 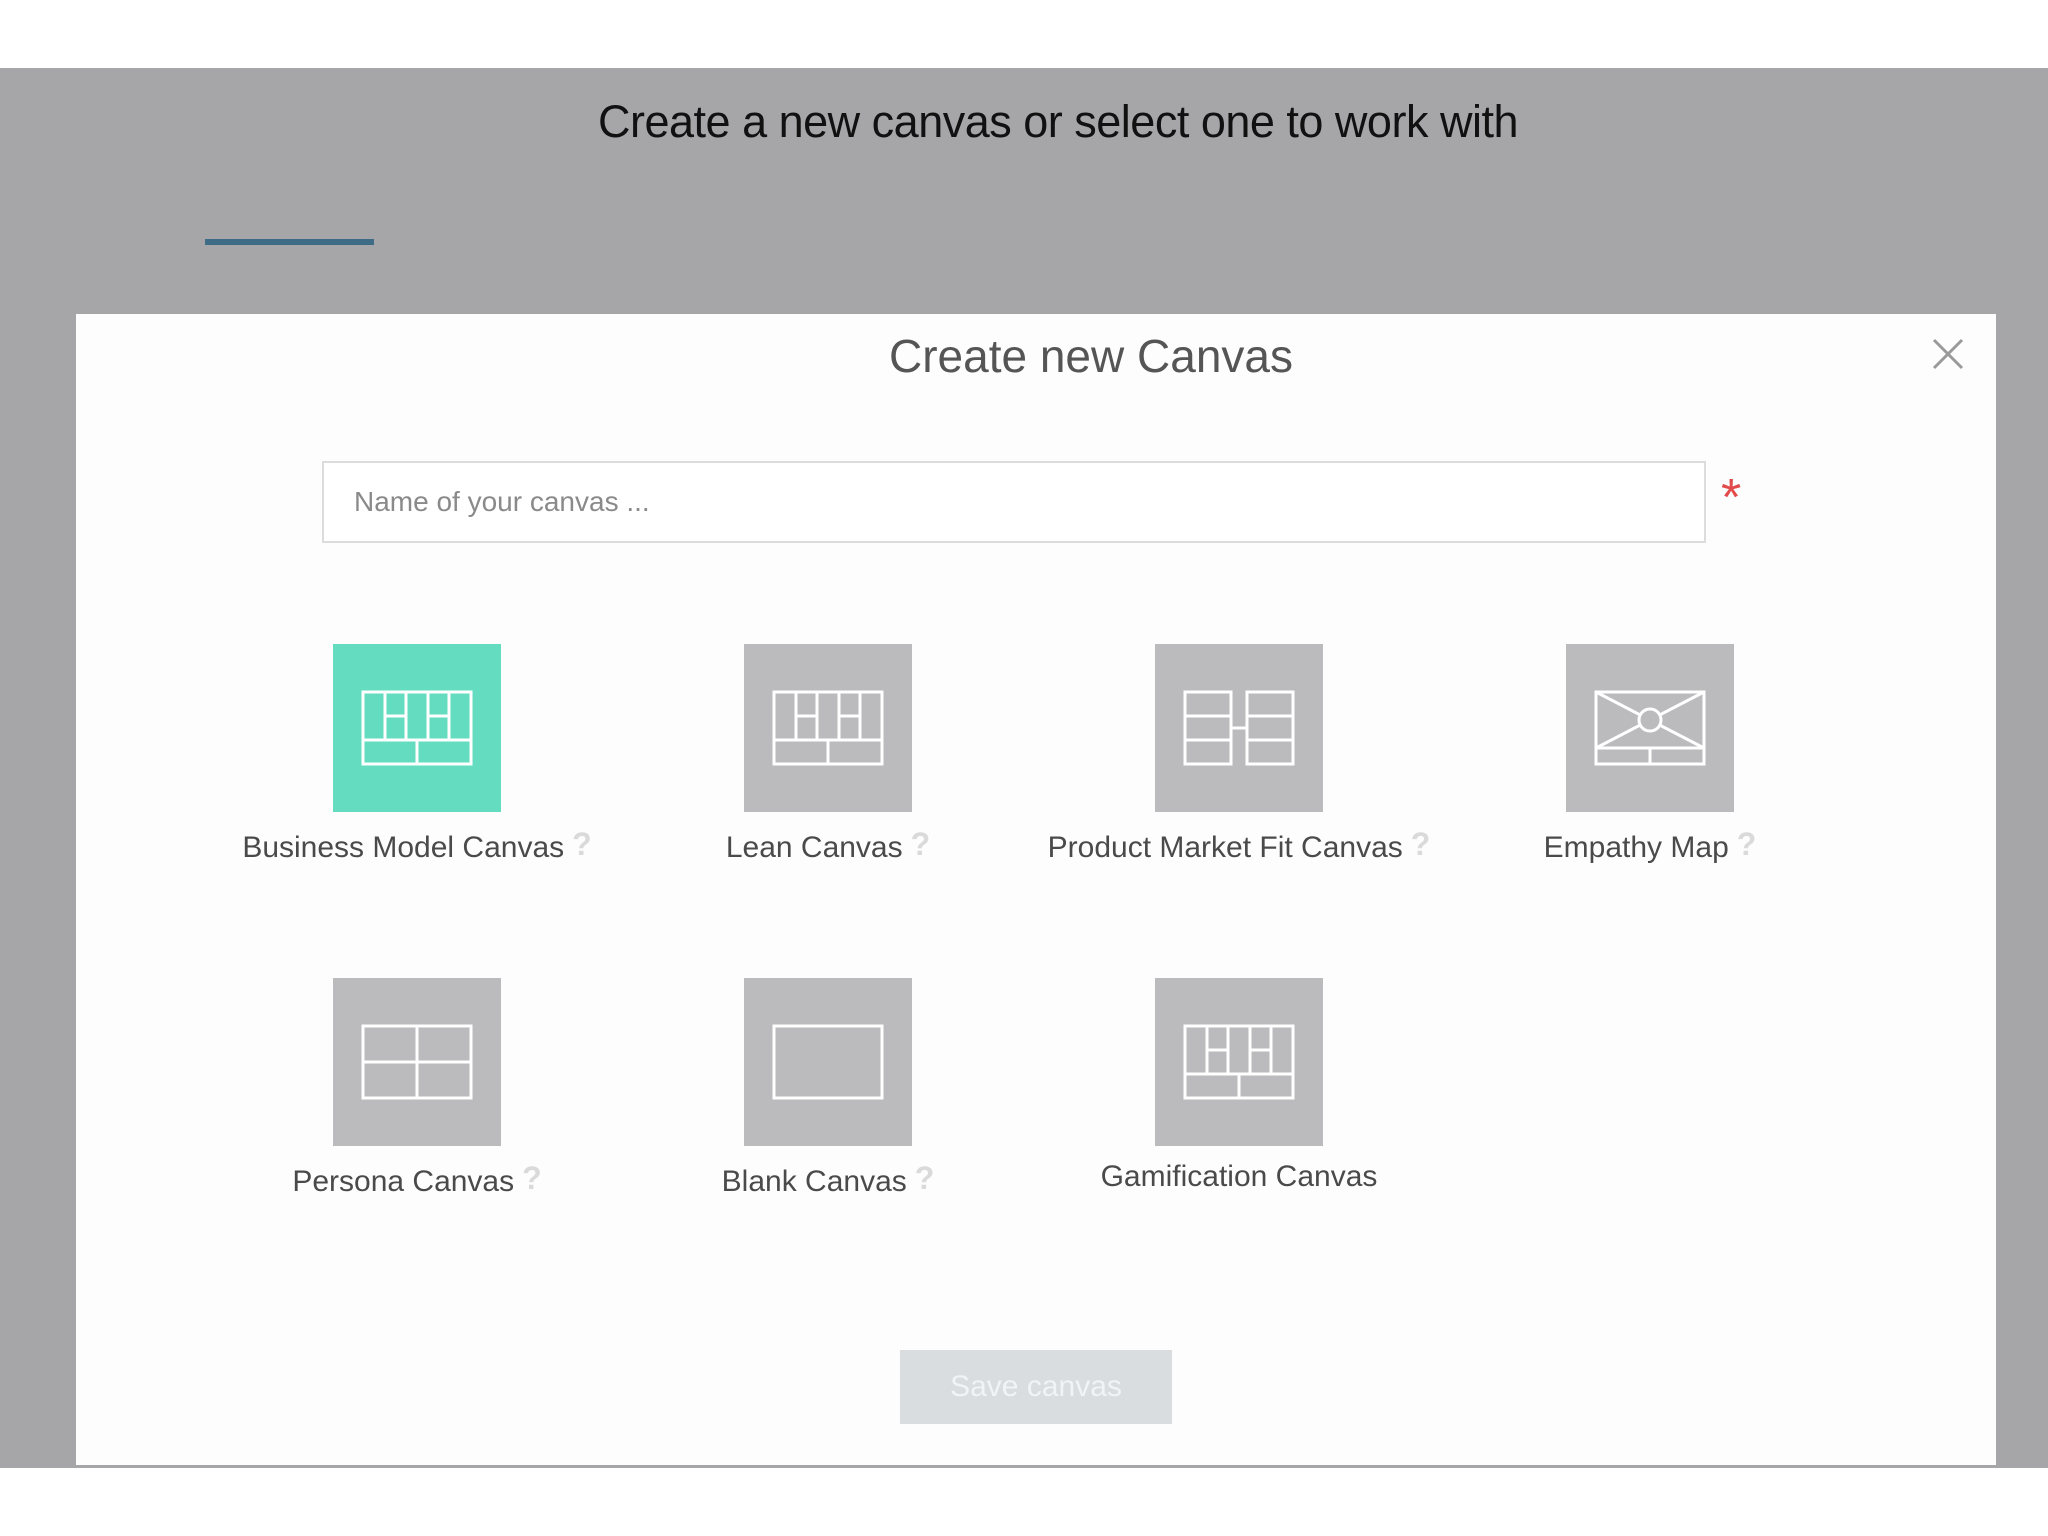 I want to click on empathy-map-icon, so click(x=1650, y=728).